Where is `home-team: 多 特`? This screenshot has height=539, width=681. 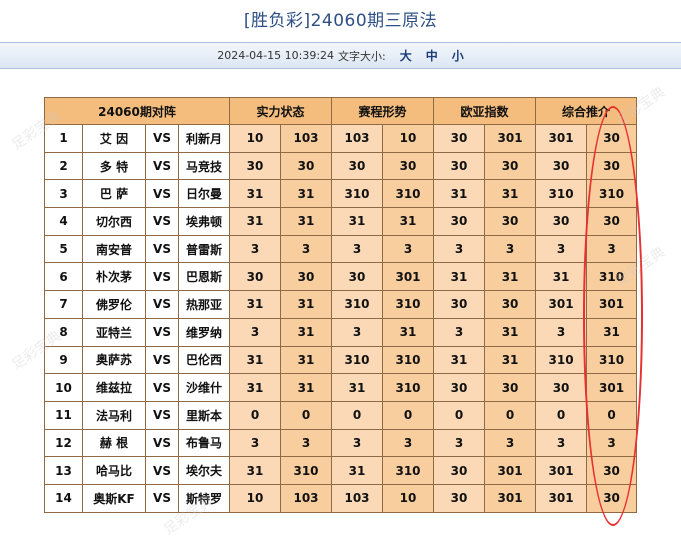
home-team: 多 特 is located at coordinates (114, 166).